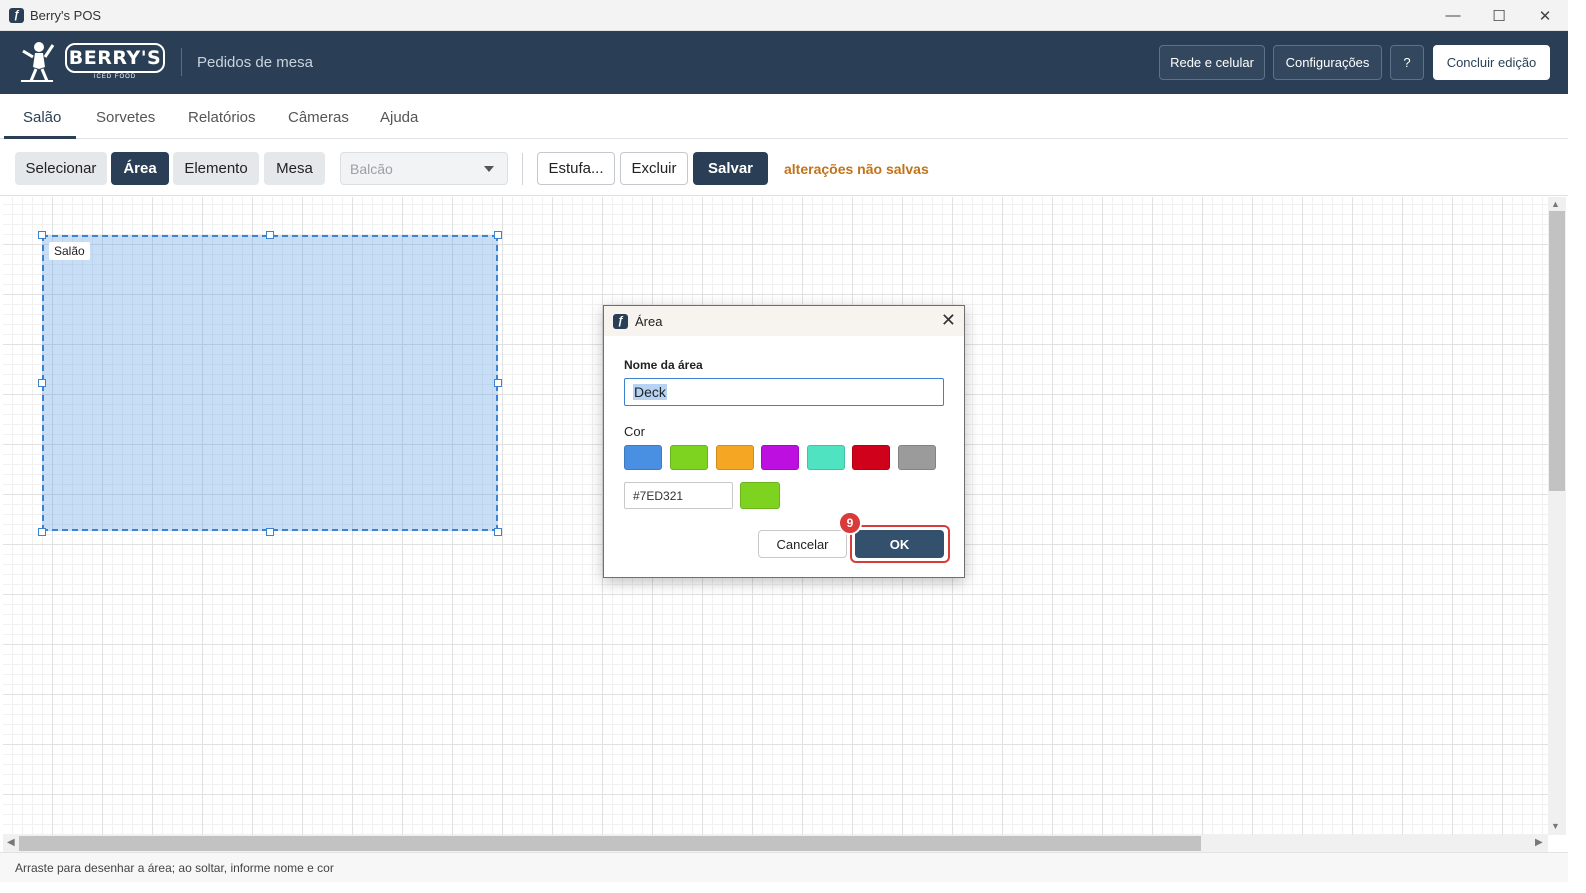  I want to click on hex-color-input: #7ED321, so click(678, 495).